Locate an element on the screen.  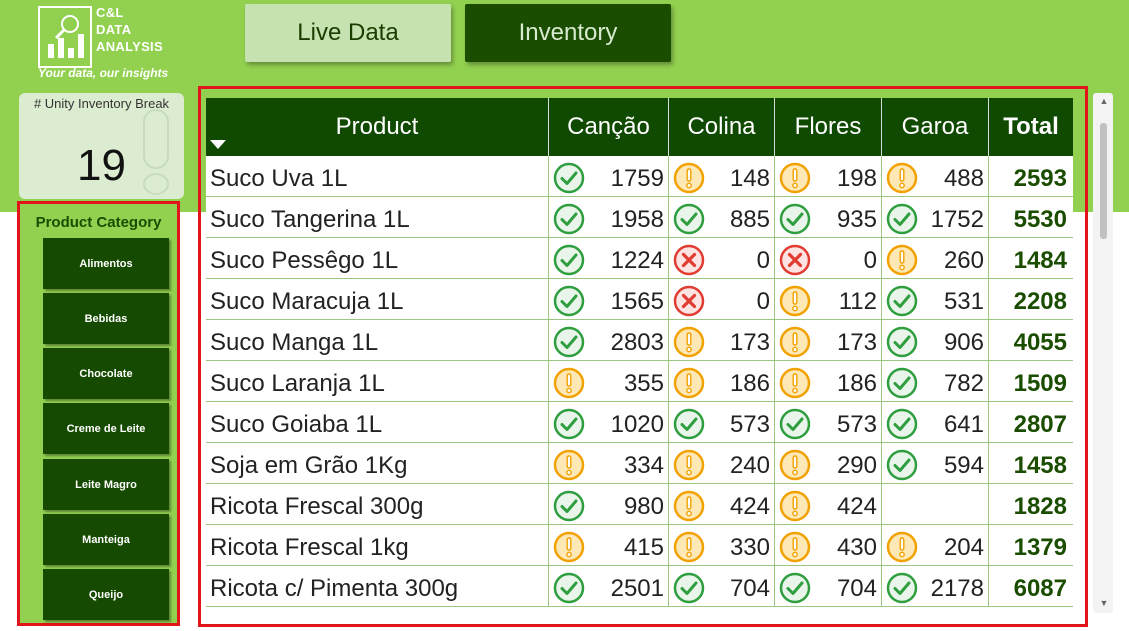
stock-value: 0 is located at coordinates (870, 260).